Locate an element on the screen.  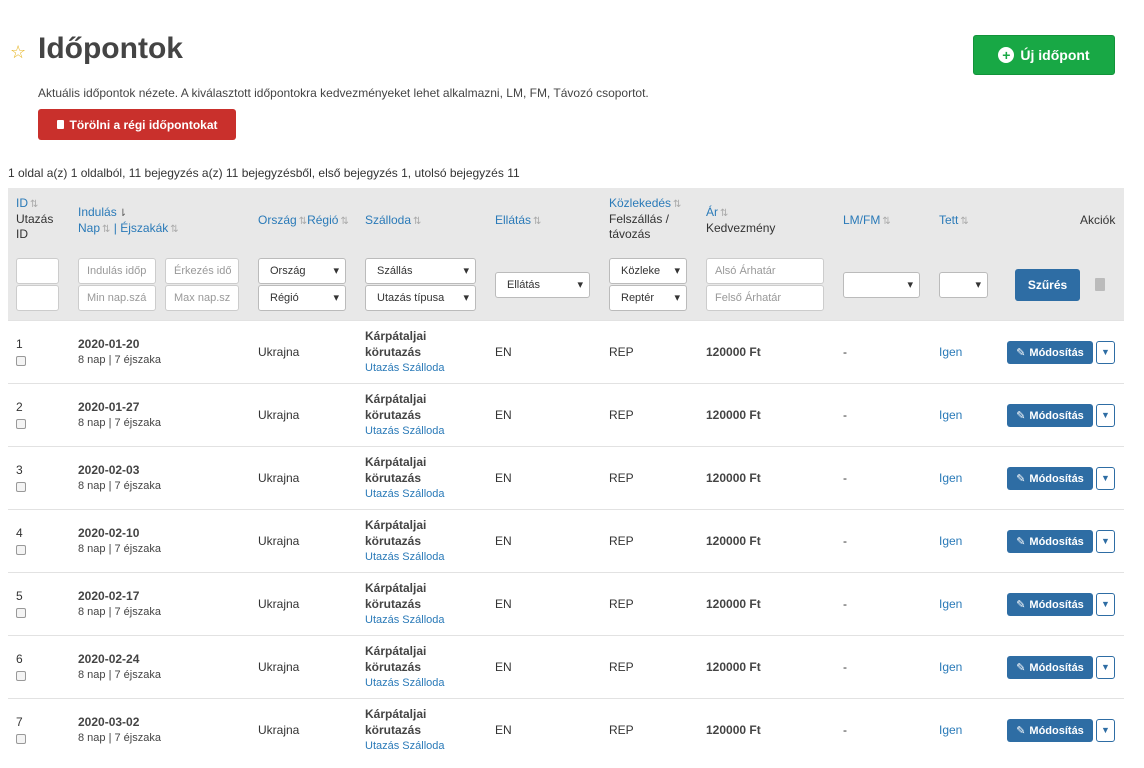
row-lmfm: - is located at coordinates (845, 604).